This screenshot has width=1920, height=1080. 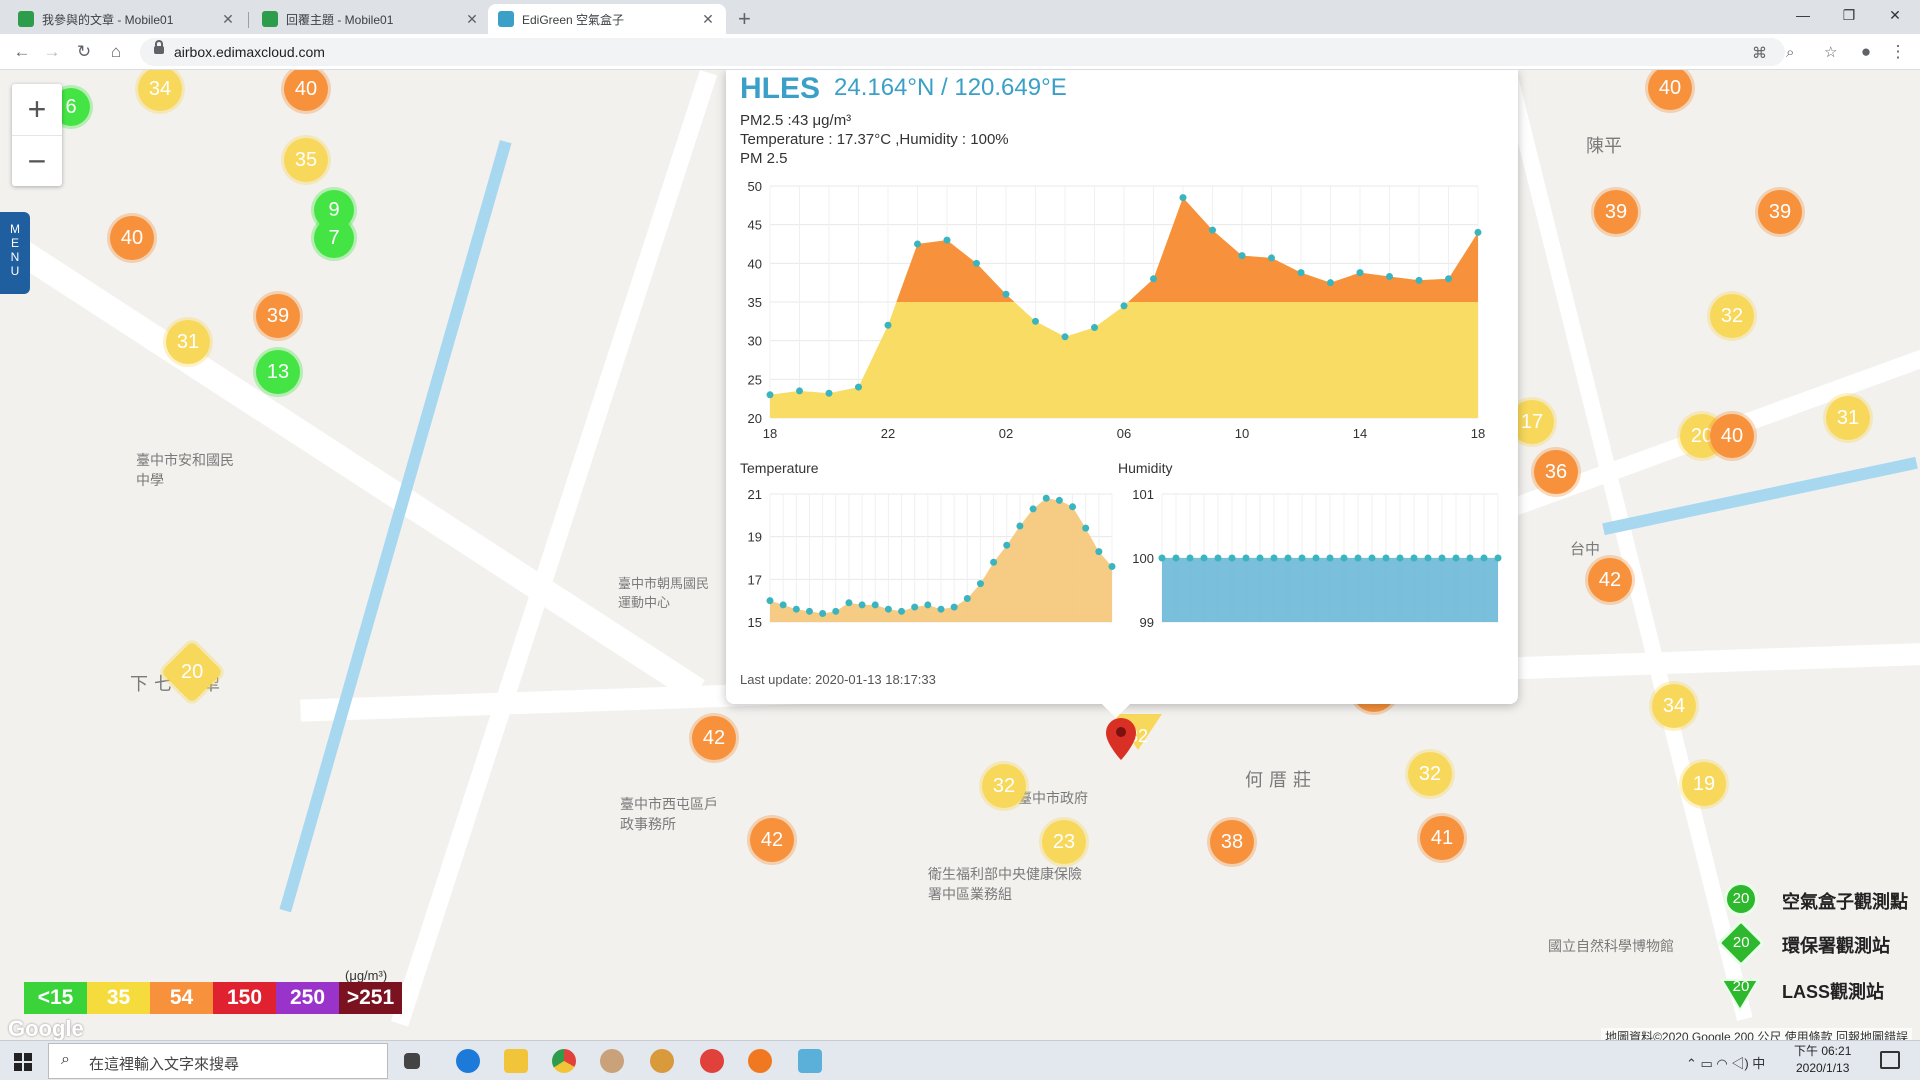 What do you see at coordinates (278, 372) in the screenshot?
I see `sensor-marker: 13` at bounding box center [278, 372].